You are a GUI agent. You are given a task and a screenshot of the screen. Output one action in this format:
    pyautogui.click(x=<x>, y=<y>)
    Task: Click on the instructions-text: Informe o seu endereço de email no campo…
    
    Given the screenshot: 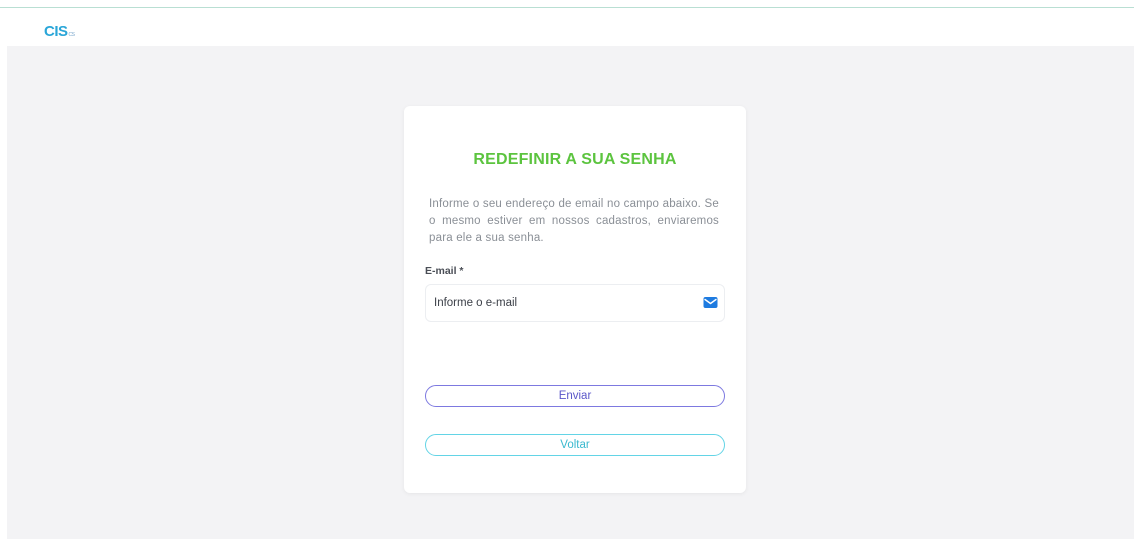 What is the action you would take?
    pyautogui.click(x=574, y=221)
    